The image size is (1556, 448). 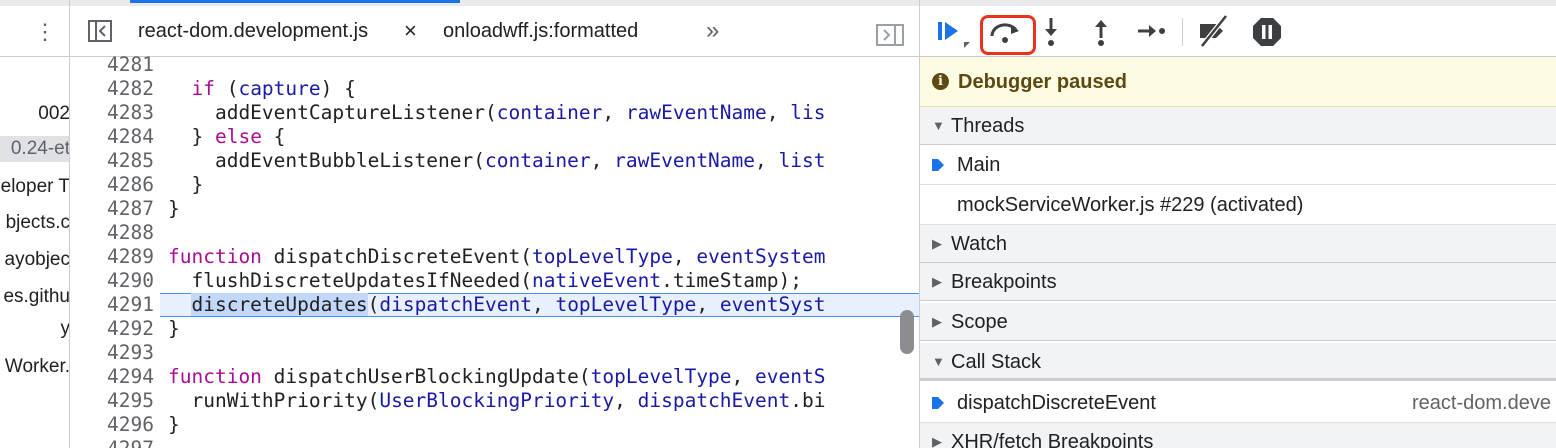 What do you see at coordinates (1238, 126) in the screenshot?
I see `section-threads: ▼ Threads` at bounding box center [1238, 126].